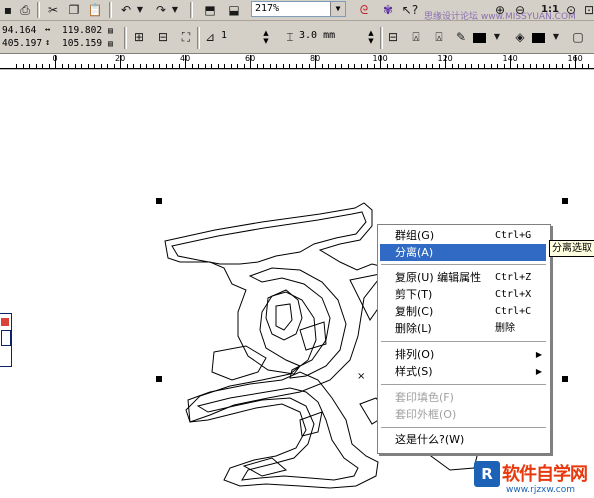 The height and width of the screenshot is (498, 594). What do you see at coordinates (337, 9) in the screenshot?
I see `zoom-dropdown-icon: ▼` at bounding box center [337, 9].